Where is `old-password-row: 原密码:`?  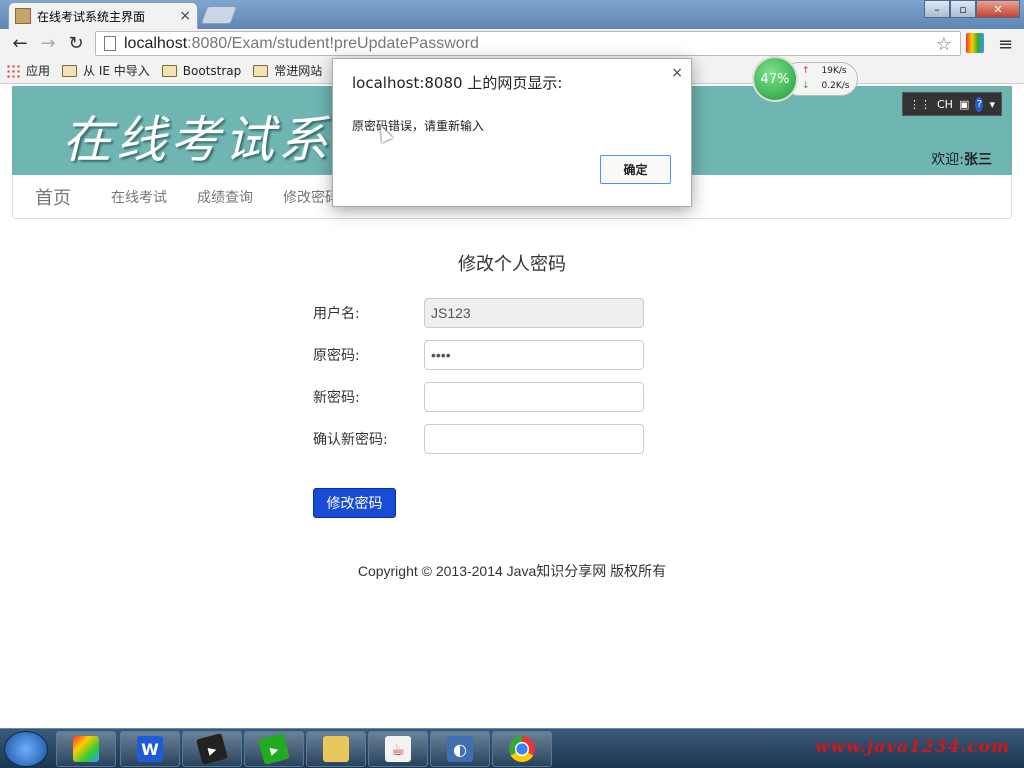 old-password-row: 原密码: is located at coordinates (478, 355).